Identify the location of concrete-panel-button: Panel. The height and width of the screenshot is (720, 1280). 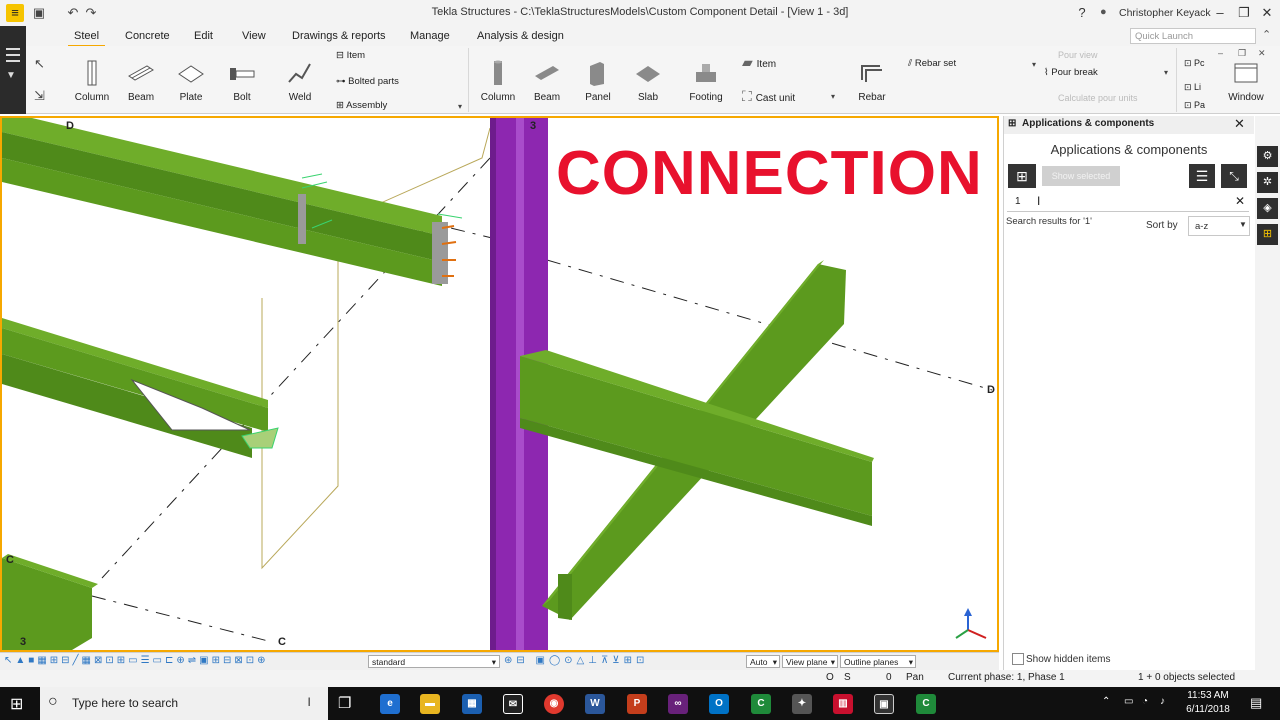
(598, 81).